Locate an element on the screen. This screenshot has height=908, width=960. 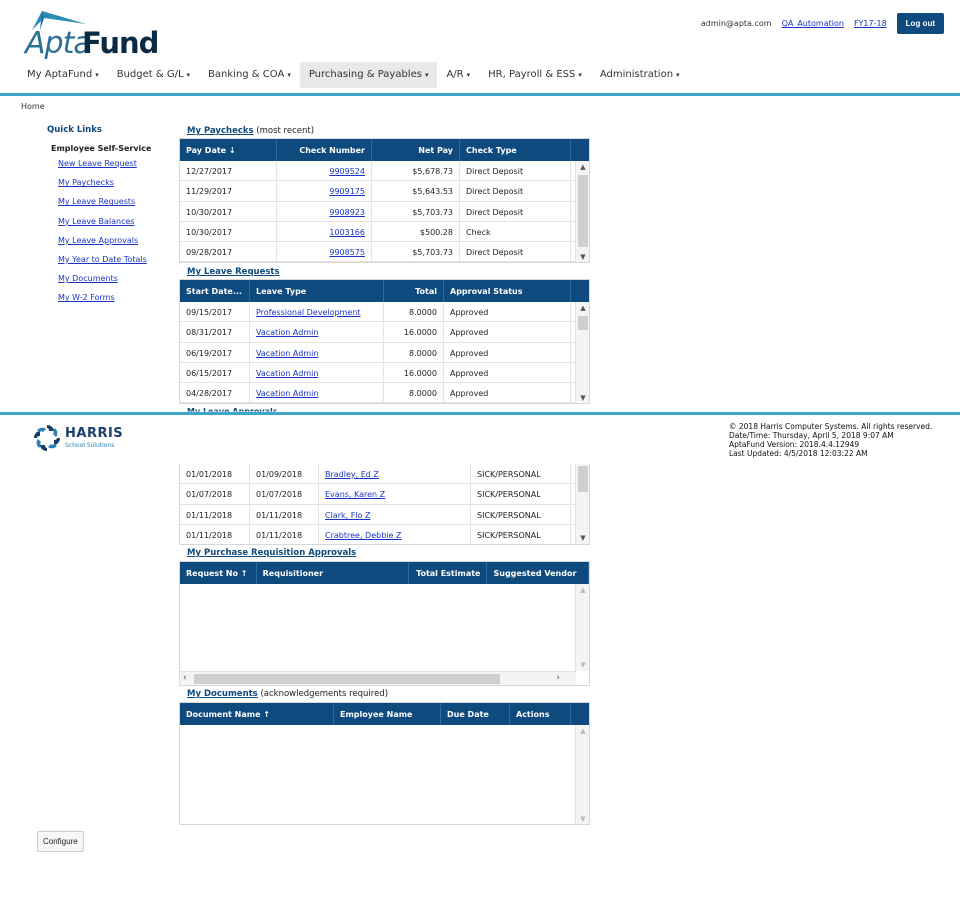
configure-button: Configure is located at coordinates (60, 841).